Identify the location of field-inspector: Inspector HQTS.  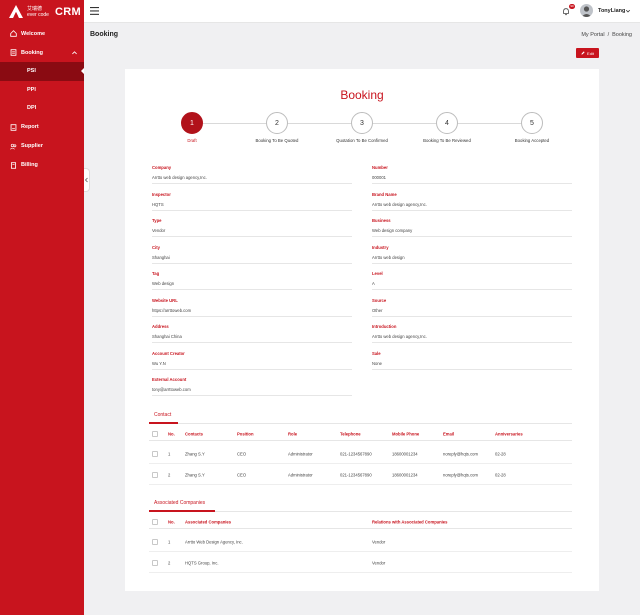
(252, 204).